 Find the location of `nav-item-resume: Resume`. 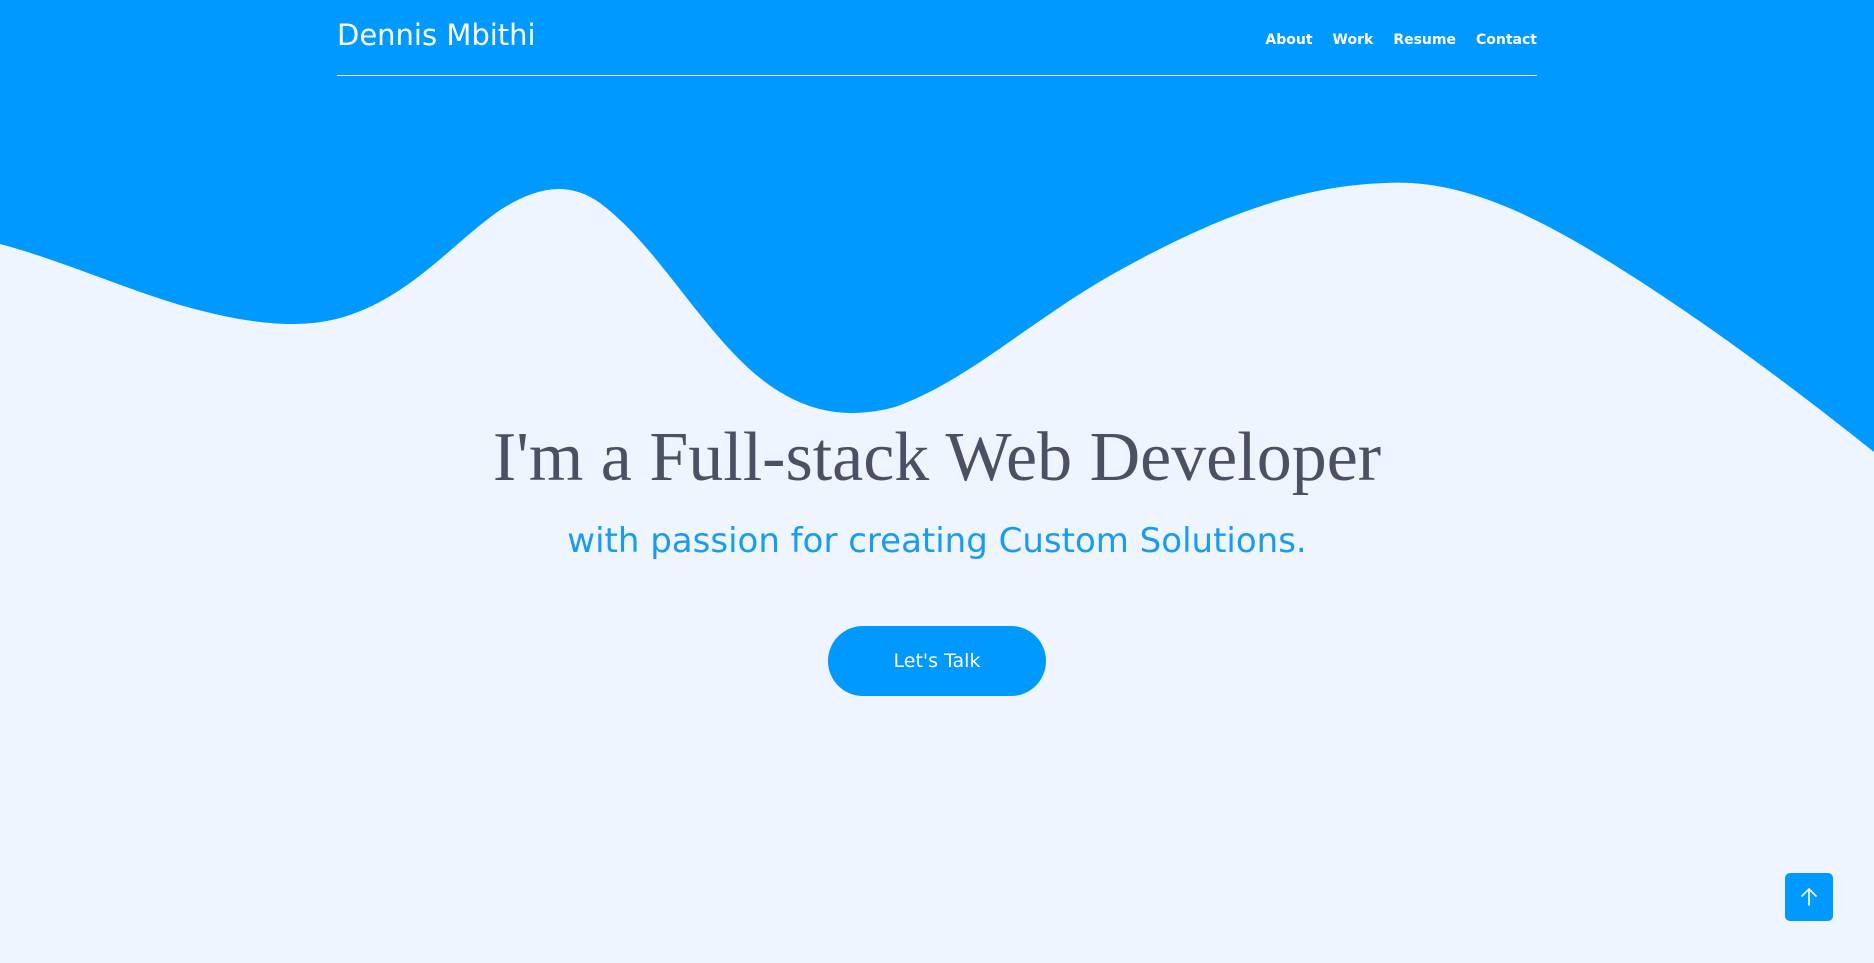

nav-item-resume: Resume is located at coordinates (1424, 38).